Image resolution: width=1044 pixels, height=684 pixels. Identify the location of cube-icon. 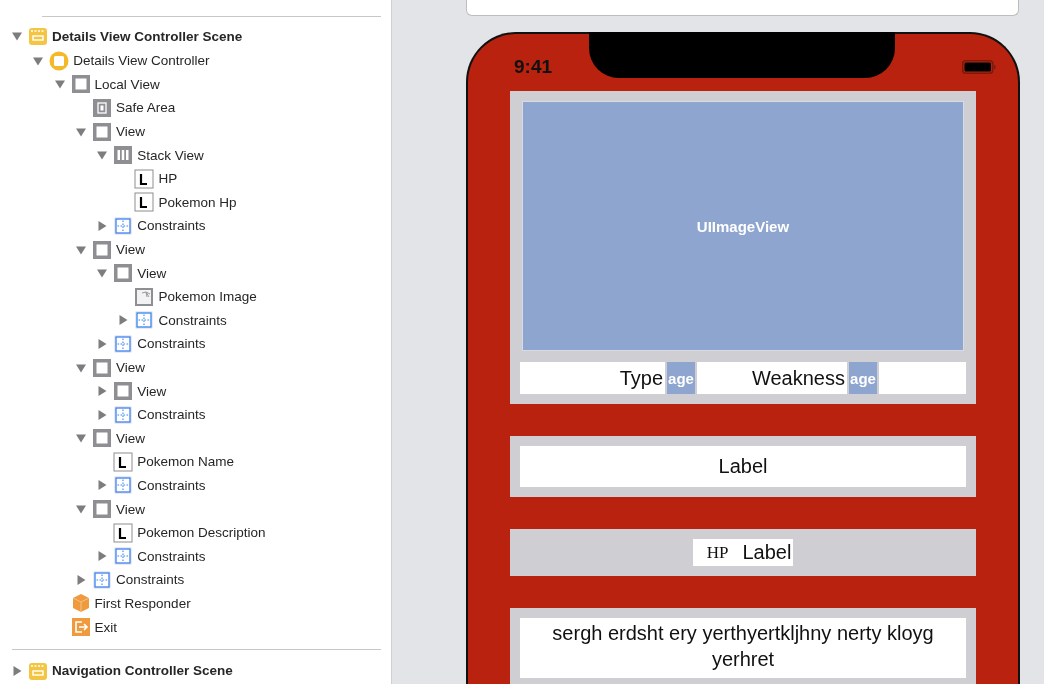
(80, 603).